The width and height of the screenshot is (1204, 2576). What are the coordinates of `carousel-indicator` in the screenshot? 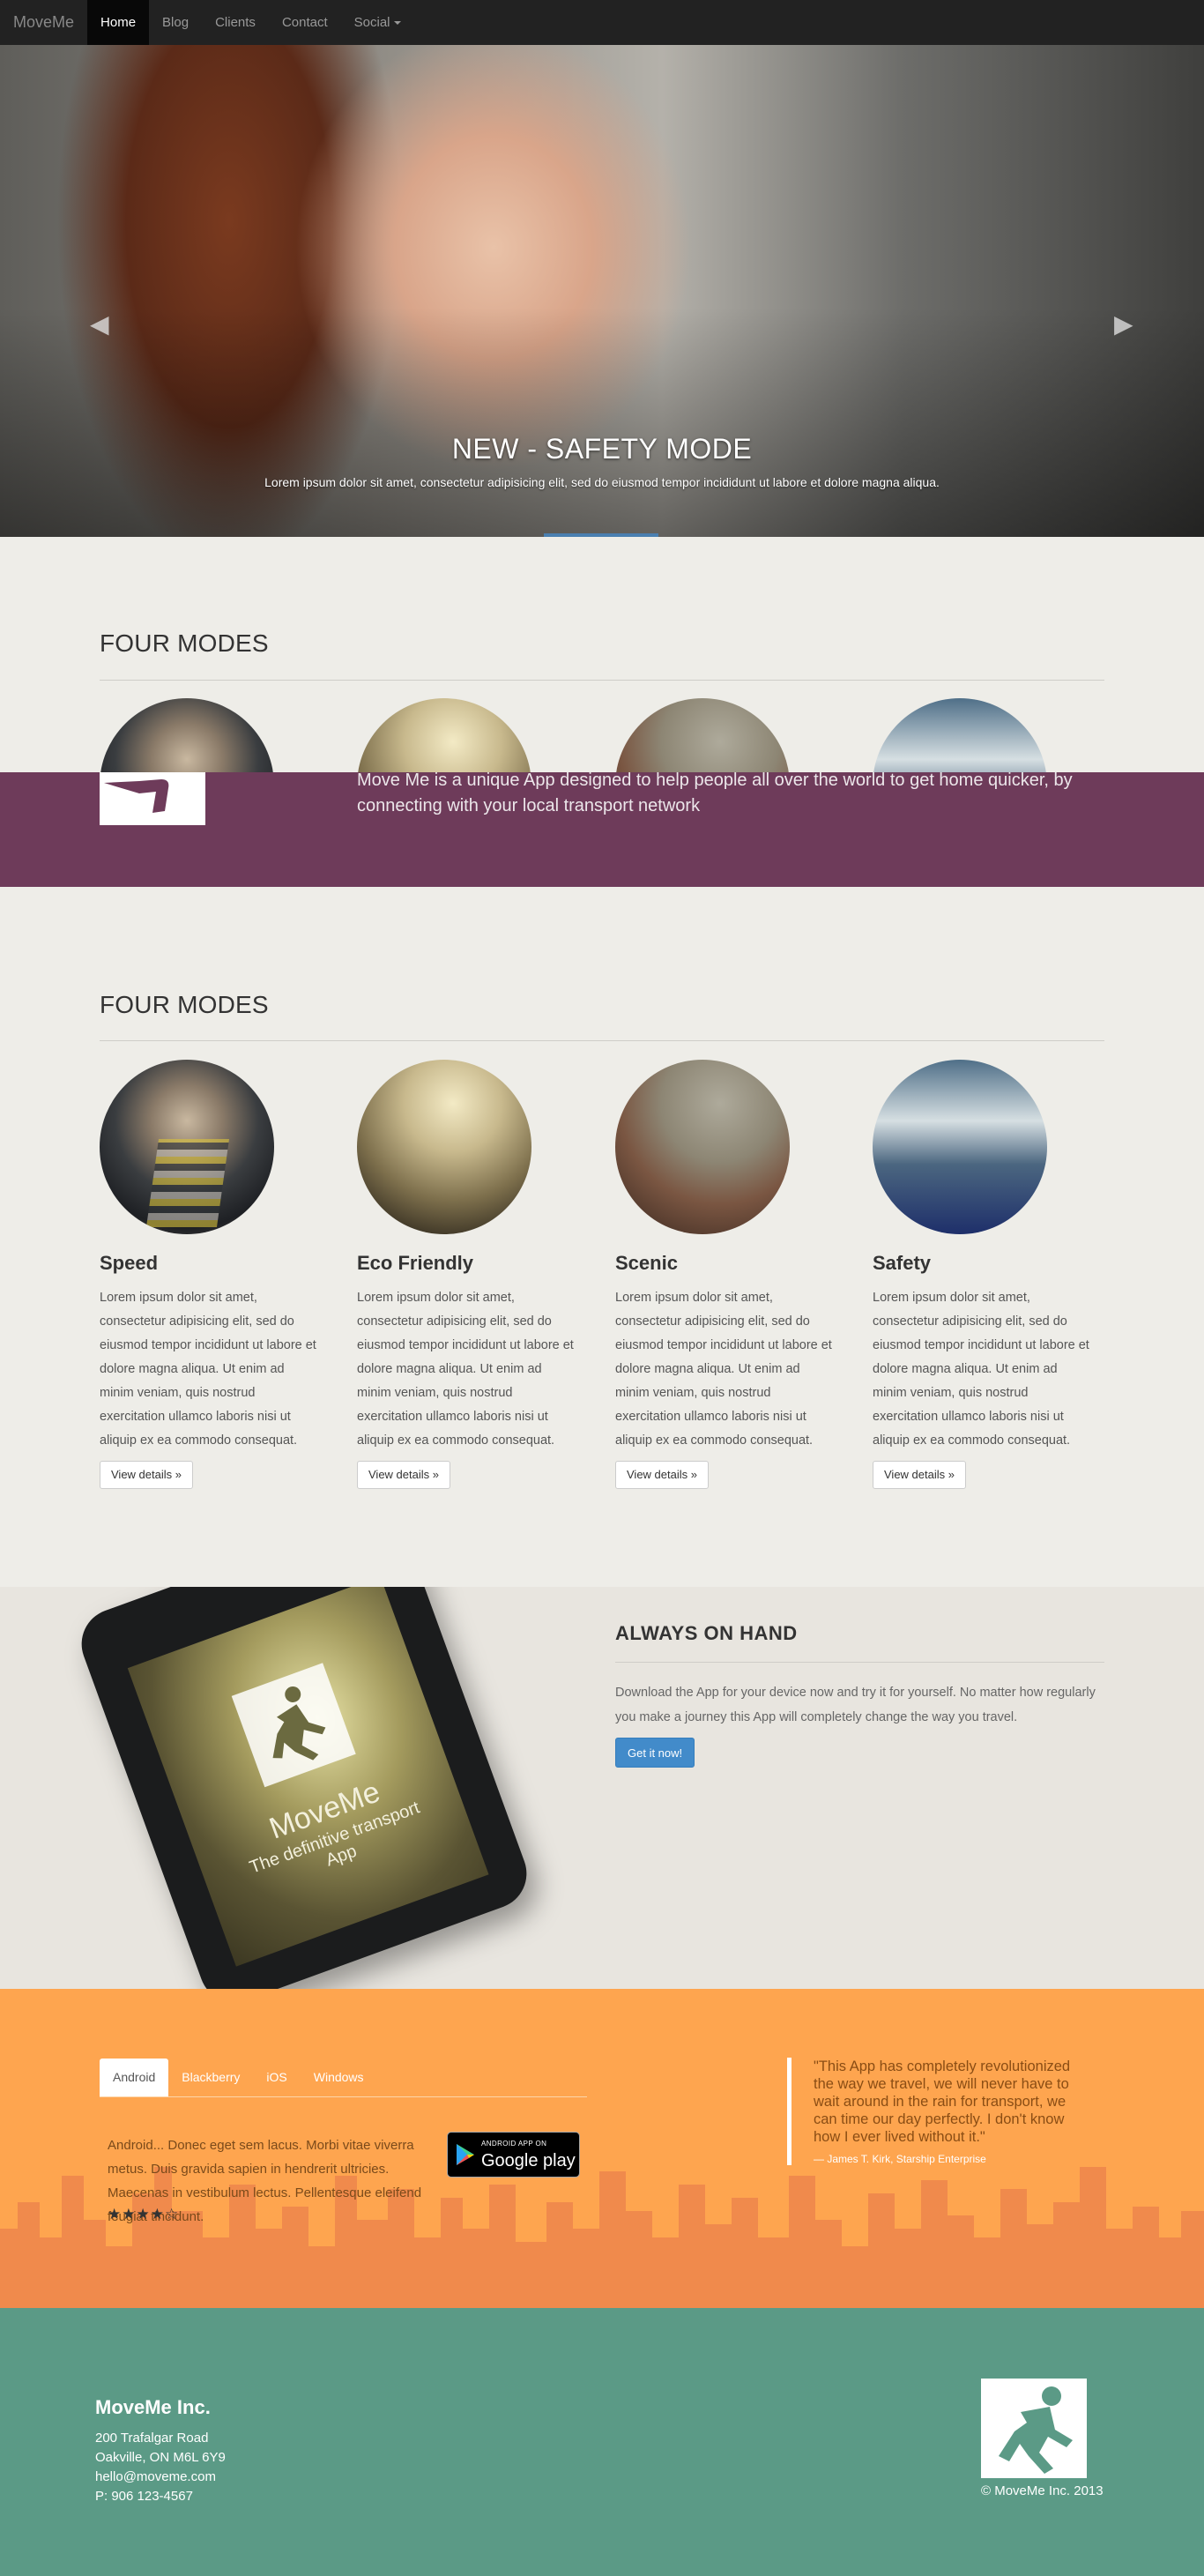 It's located at (601, 535).